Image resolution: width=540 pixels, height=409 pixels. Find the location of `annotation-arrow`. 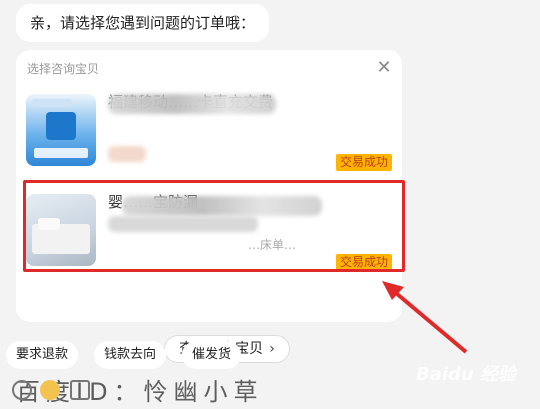

annotation-arrow is located at coordinates (425, 317).